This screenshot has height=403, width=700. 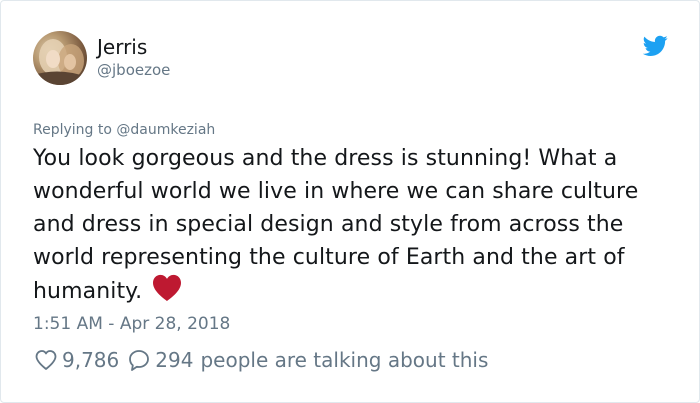 I want to click on like-count: 9,786, so click(x=90, y=360).